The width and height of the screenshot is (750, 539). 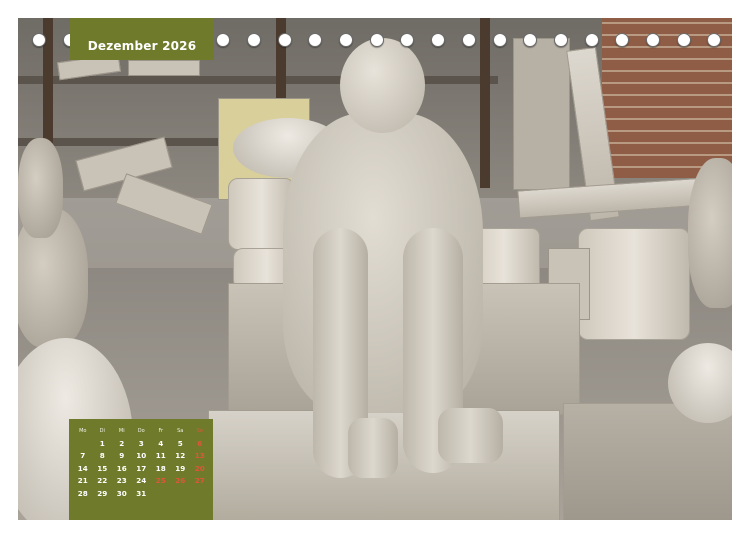 I want to click on calendar-day: 30, so click(x=121, y=493).